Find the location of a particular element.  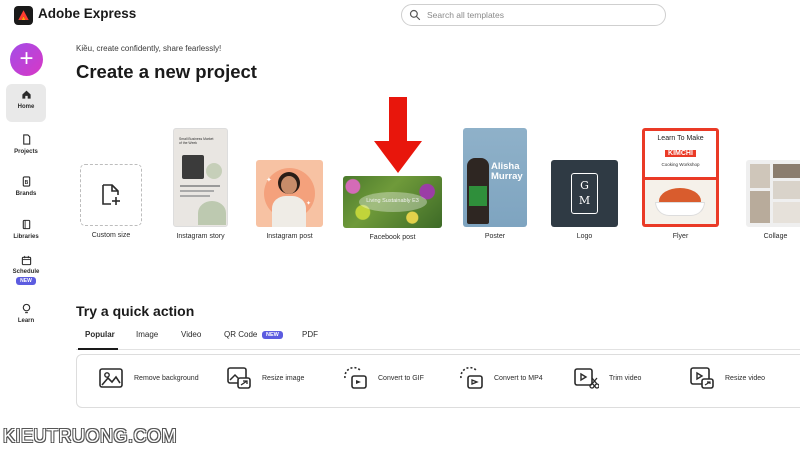

template-label: Custom size is located at coordinates (111, 235).